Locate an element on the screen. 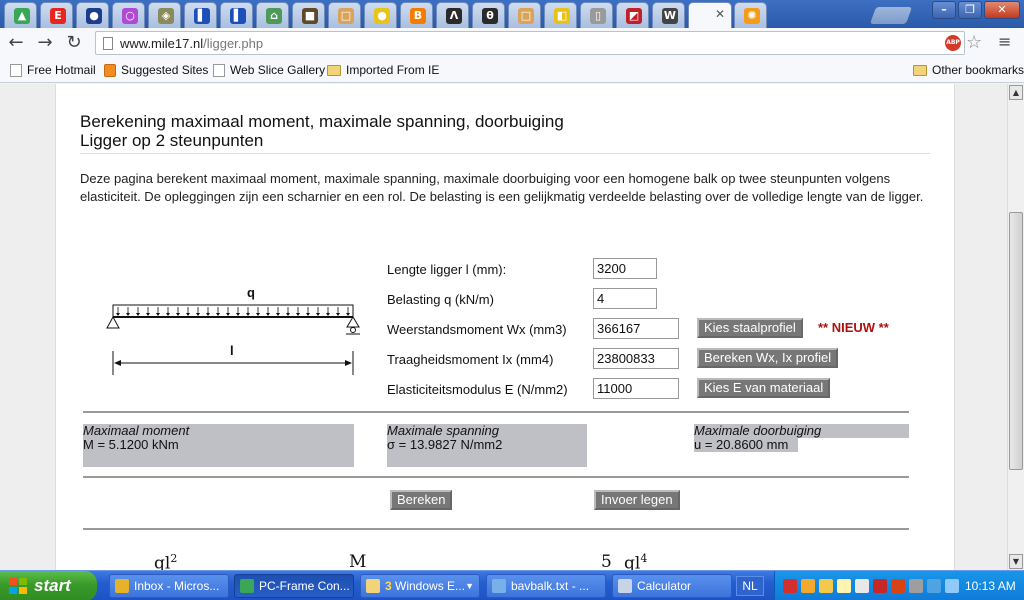 This screenshot has height=600, width=1024. result-spanning-label: Maximale spanning is located at coordinates (443, 430).